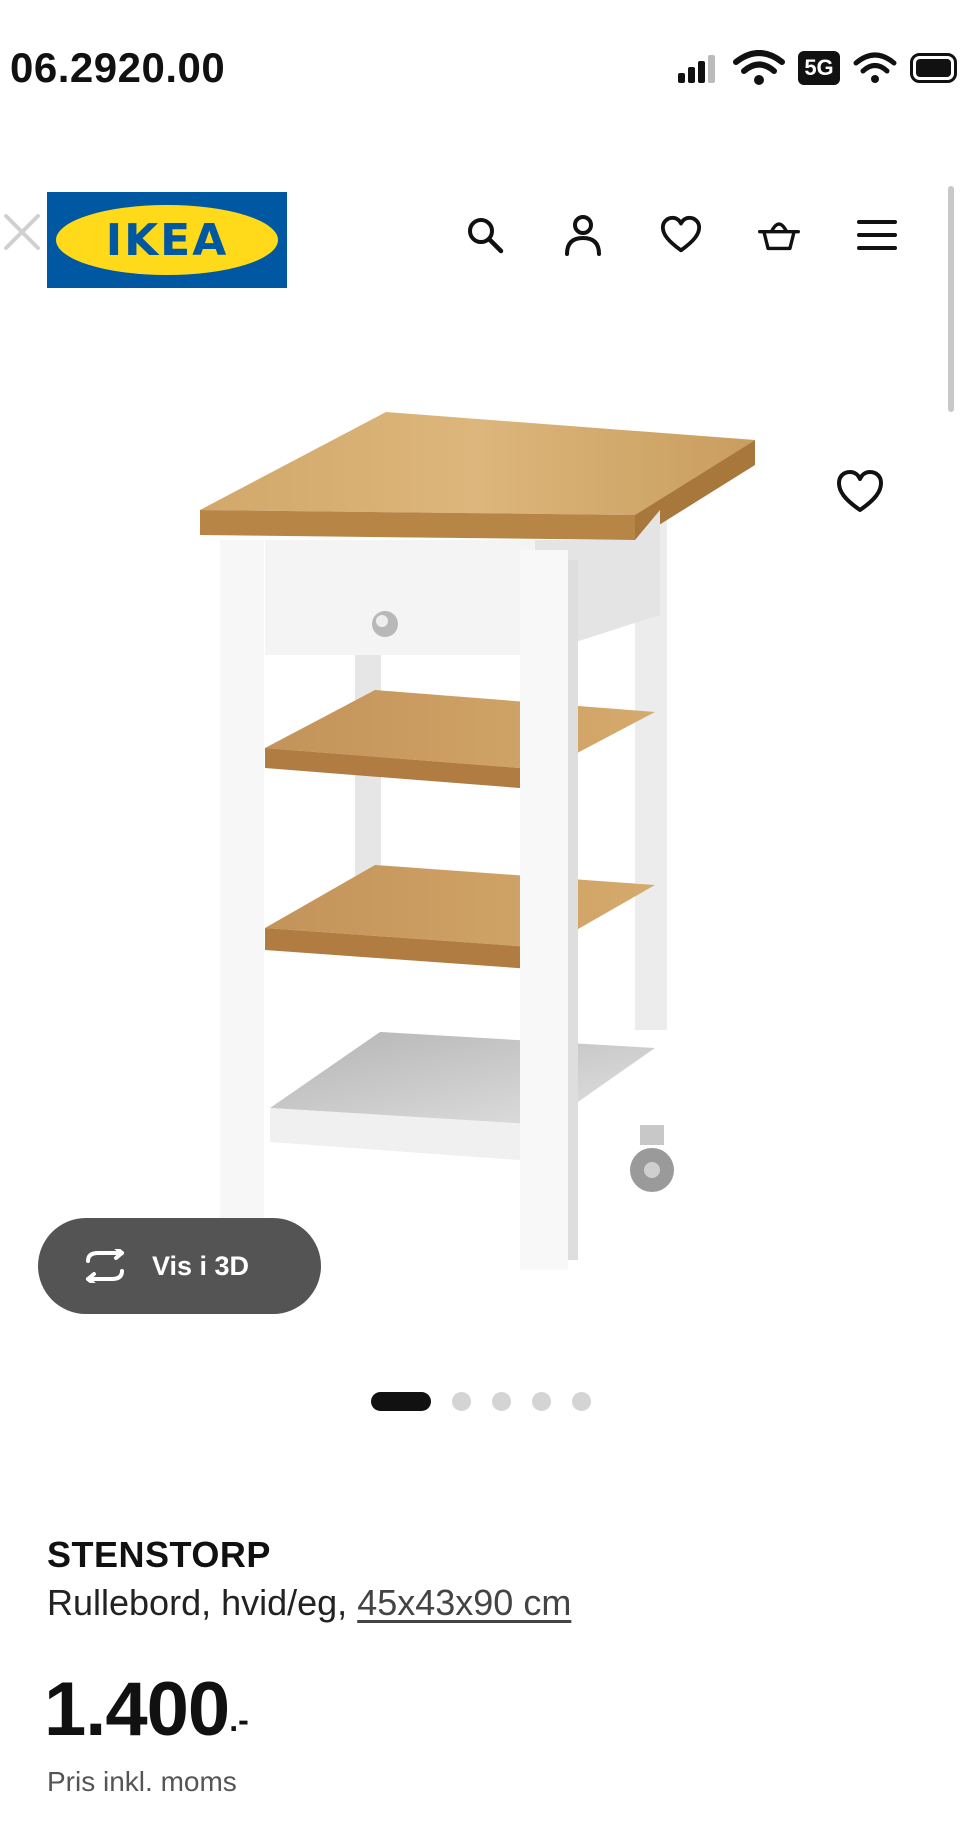 This screenshot has height=1841, width=960. Describe the element at coordinates (201, 1265) in the screenshot. I see `view-3d-label: Vis i 3D` at that location.